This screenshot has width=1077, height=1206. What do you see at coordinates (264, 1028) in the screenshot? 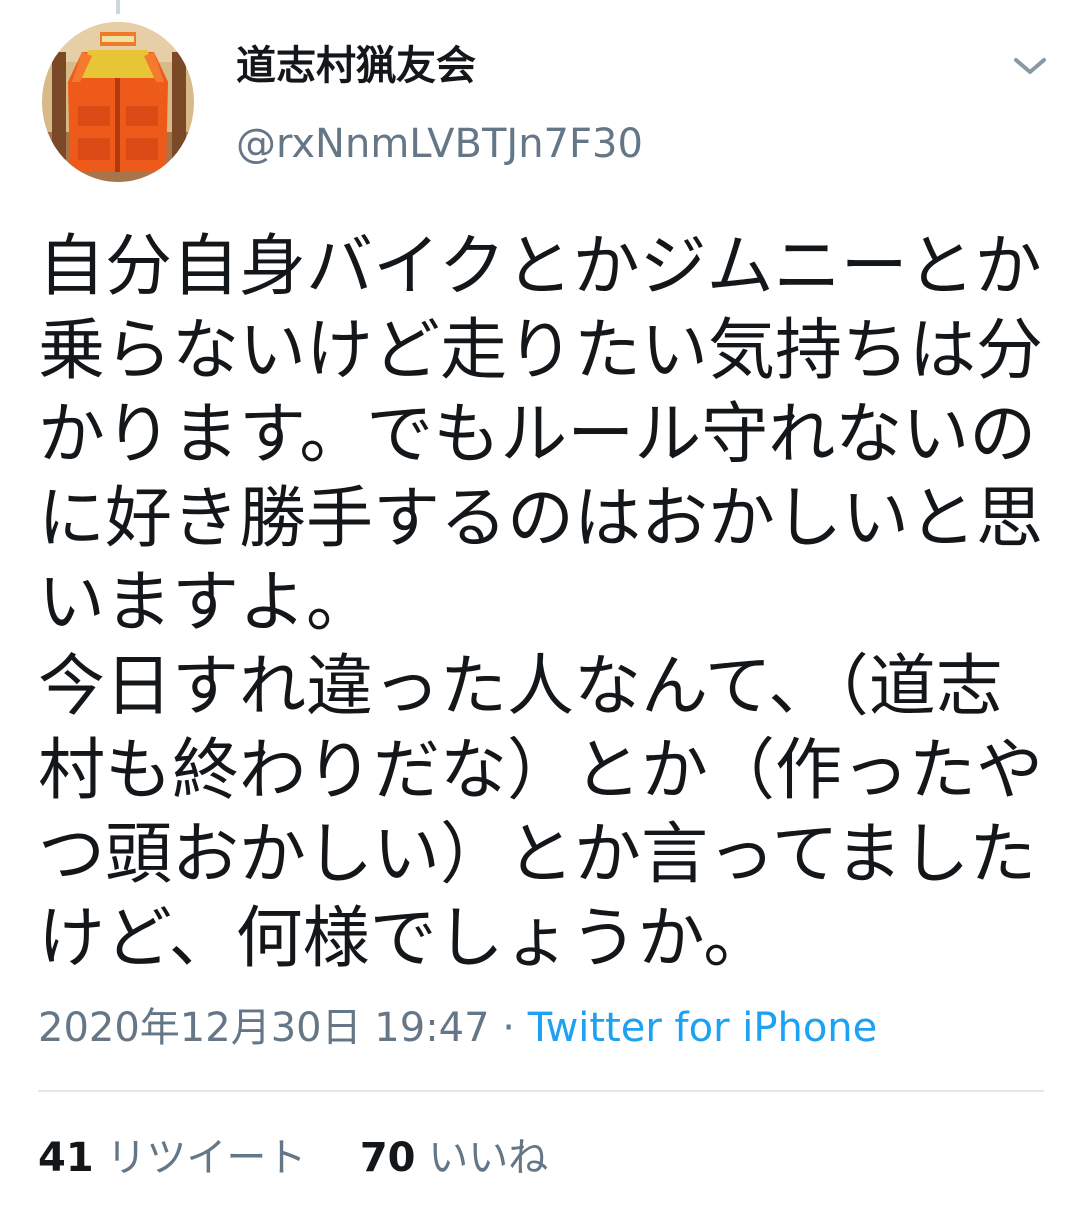
I see `timestamp: 2020年12月30日 19:47` at bounding box center [264, 1028].